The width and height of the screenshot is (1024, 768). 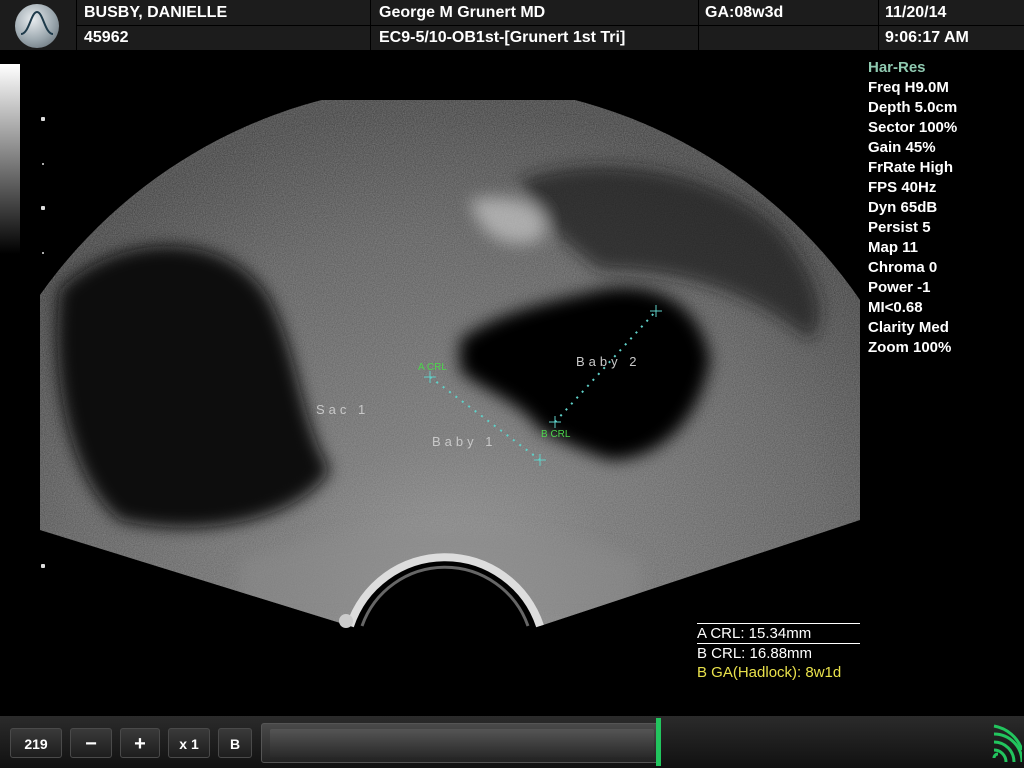 What do you see at coordinates (755, 653) in the screenshot?
I see `measurement-b-crl: B CRL: 16.88mm` at bounding box center [755, 653].